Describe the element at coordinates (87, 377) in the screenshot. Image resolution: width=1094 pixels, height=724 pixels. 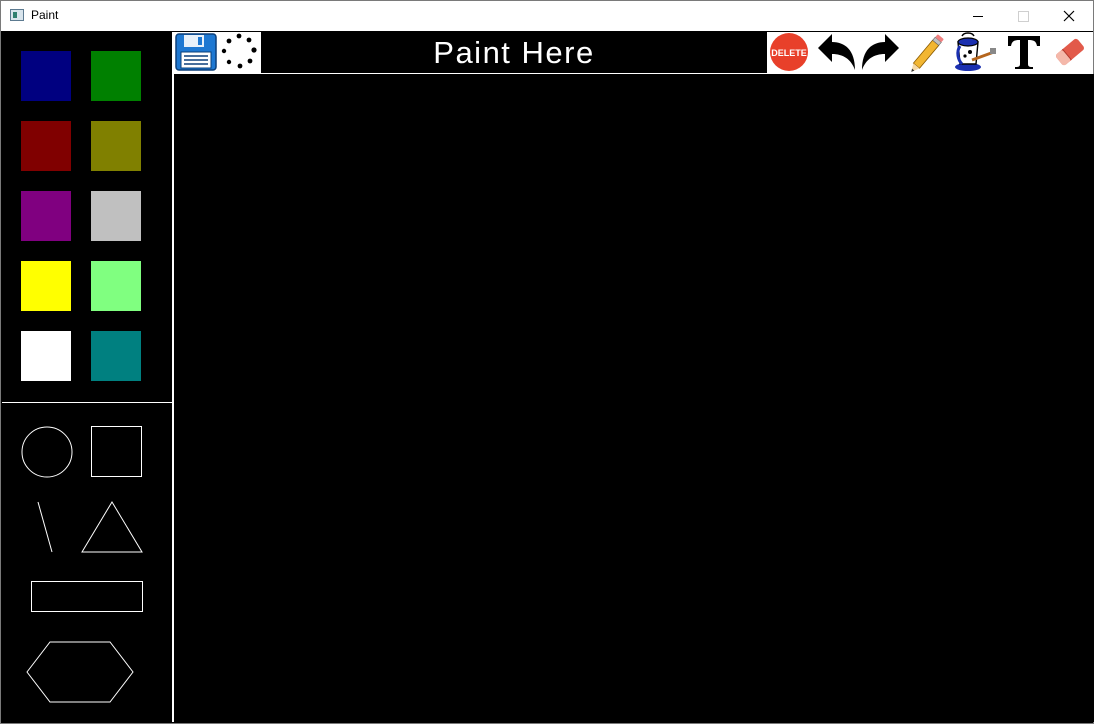
I see `sidebar` at that location.